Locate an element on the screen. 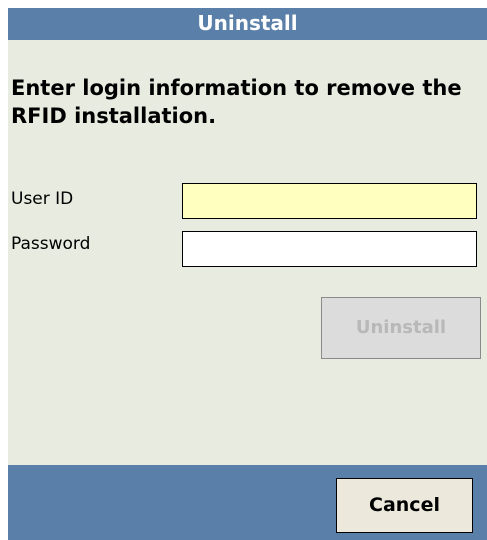  user-id-label: User ID is located at coordinates (42, 199).